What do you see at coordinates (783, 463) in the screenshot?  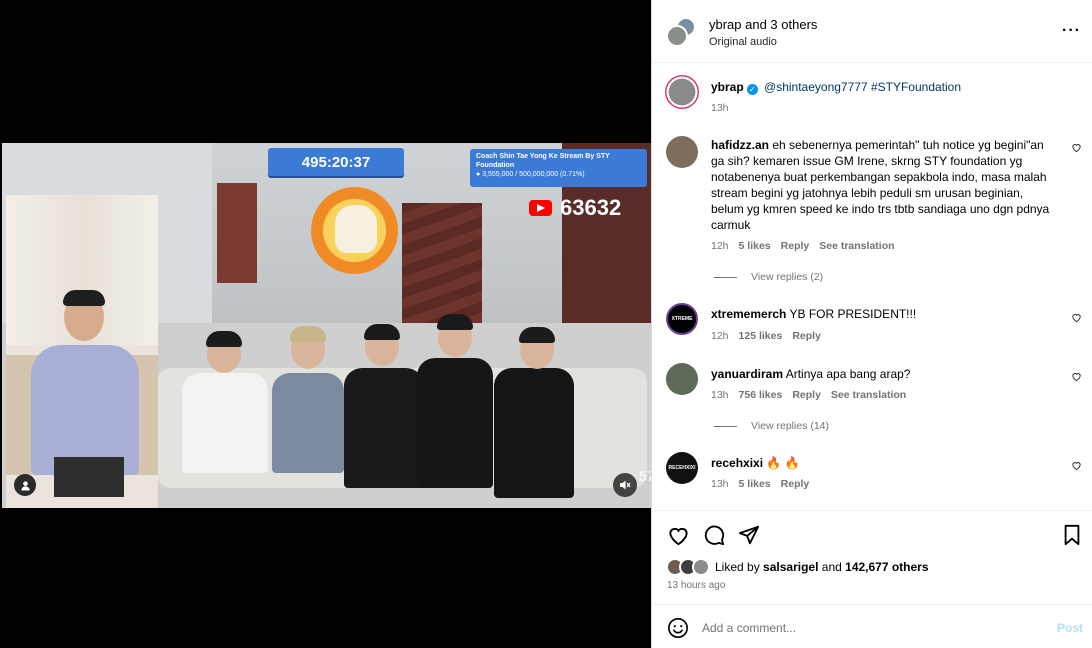 I see `comment-body: 🔥 🔥` at bounding box center [783, 463].